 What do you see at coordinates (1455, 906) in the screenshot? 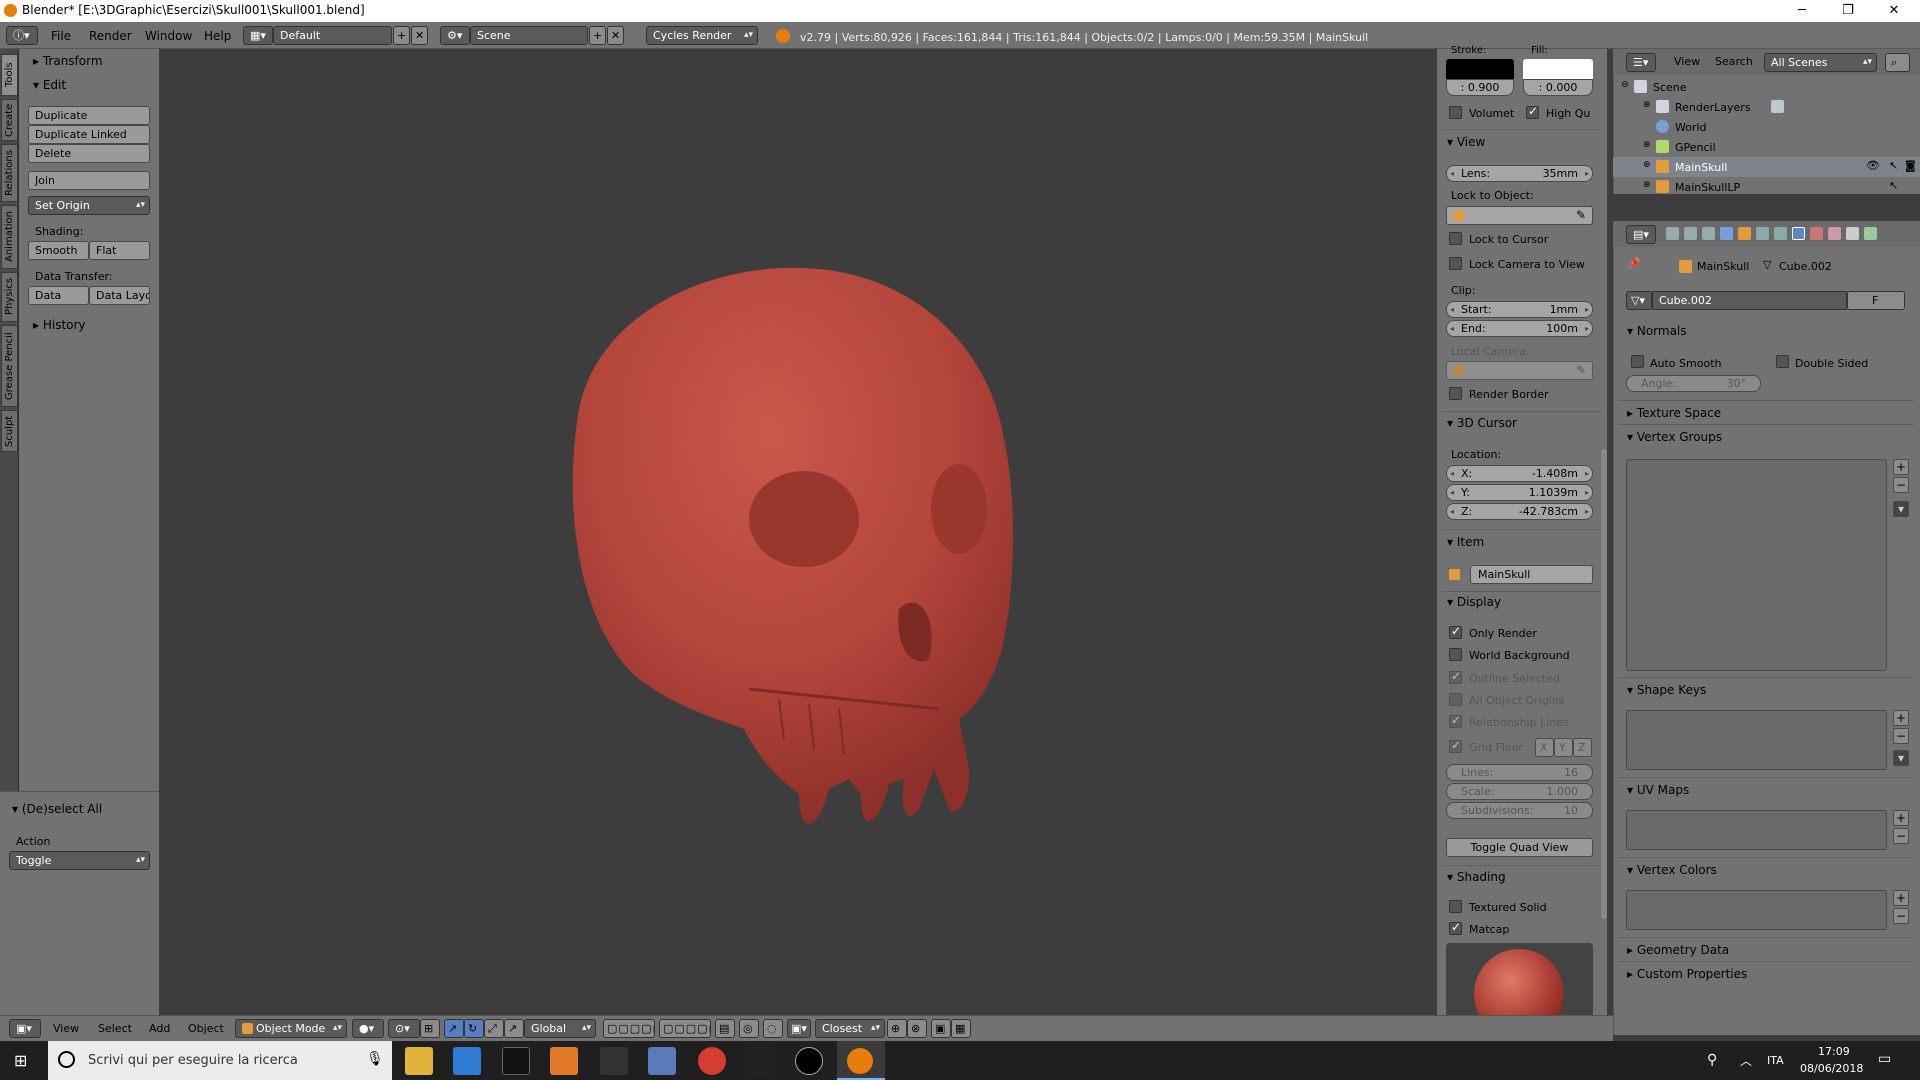
I see `textured-solid-checkbox` at bounding box center [1455, 906].